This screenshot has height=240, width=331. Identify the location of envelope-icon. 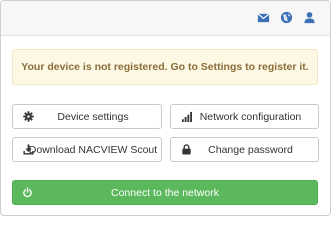
(263, 17).